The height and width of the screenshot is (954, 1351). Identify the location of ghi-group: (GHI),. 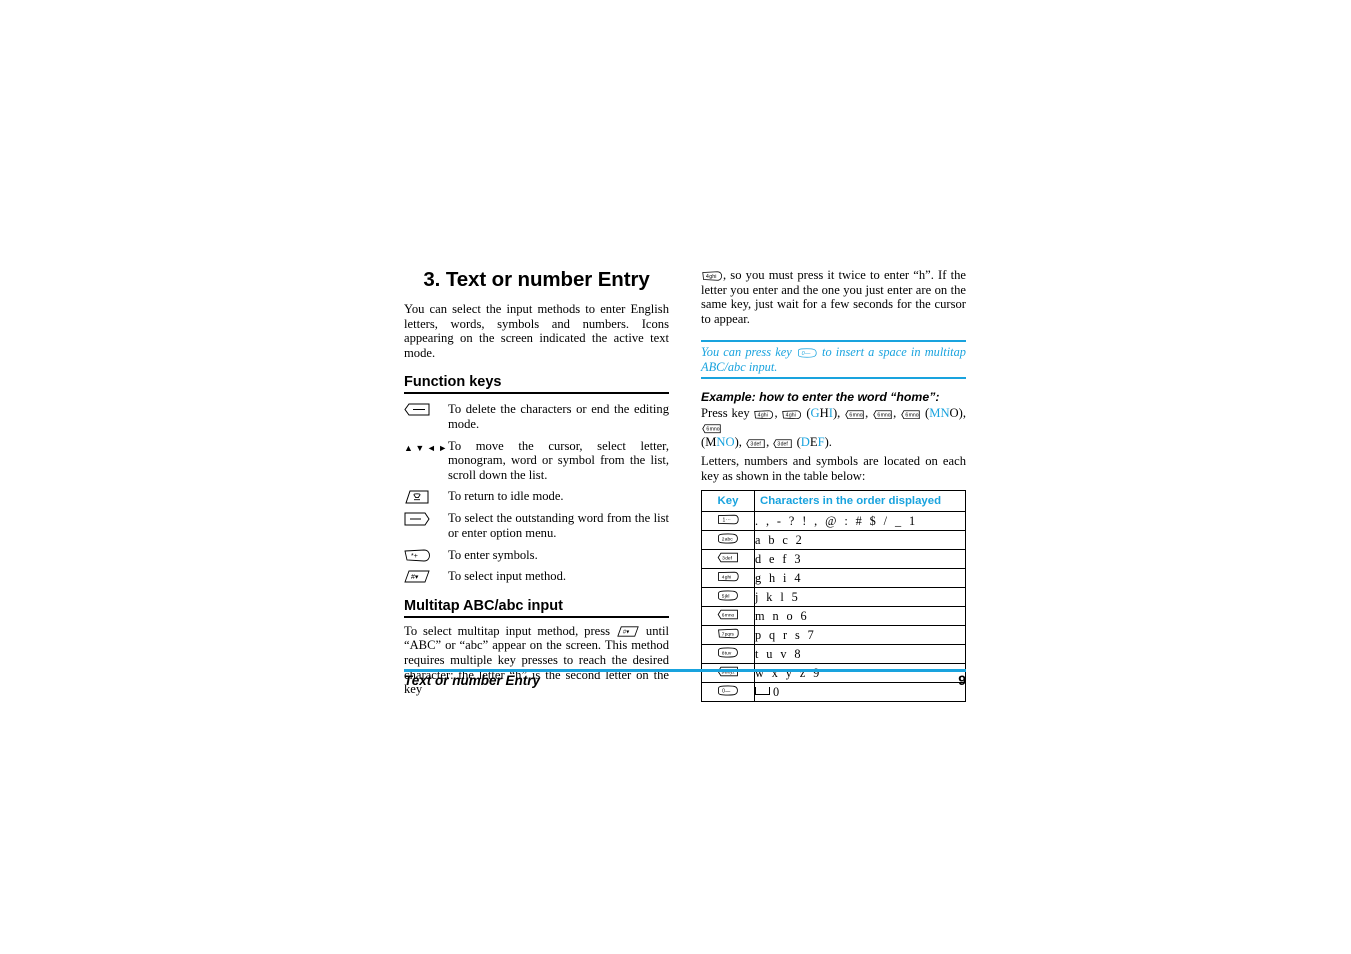
(825, 413).